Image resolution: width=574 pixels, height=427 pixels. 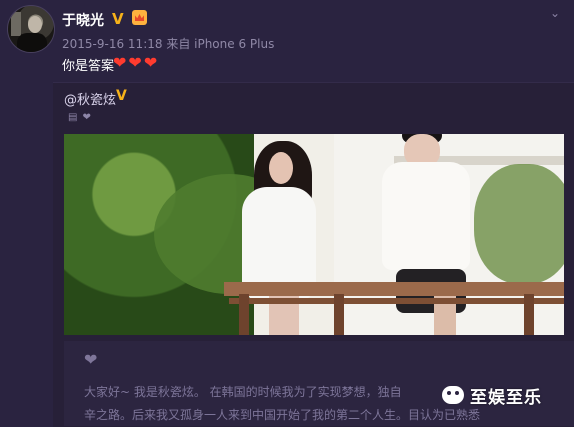 I want to click on watermark: 至娱至乐, so click(x=508, y=395).